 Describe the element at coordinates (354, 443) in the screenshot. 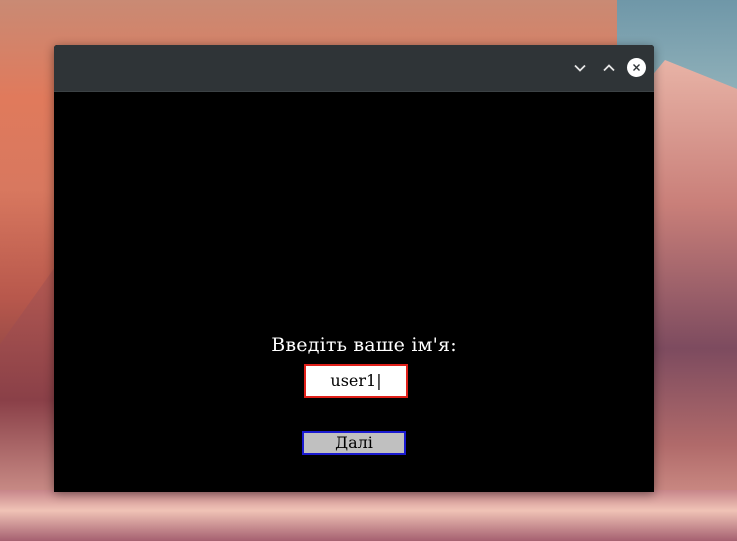

I see `next-button: Далі` at that location.